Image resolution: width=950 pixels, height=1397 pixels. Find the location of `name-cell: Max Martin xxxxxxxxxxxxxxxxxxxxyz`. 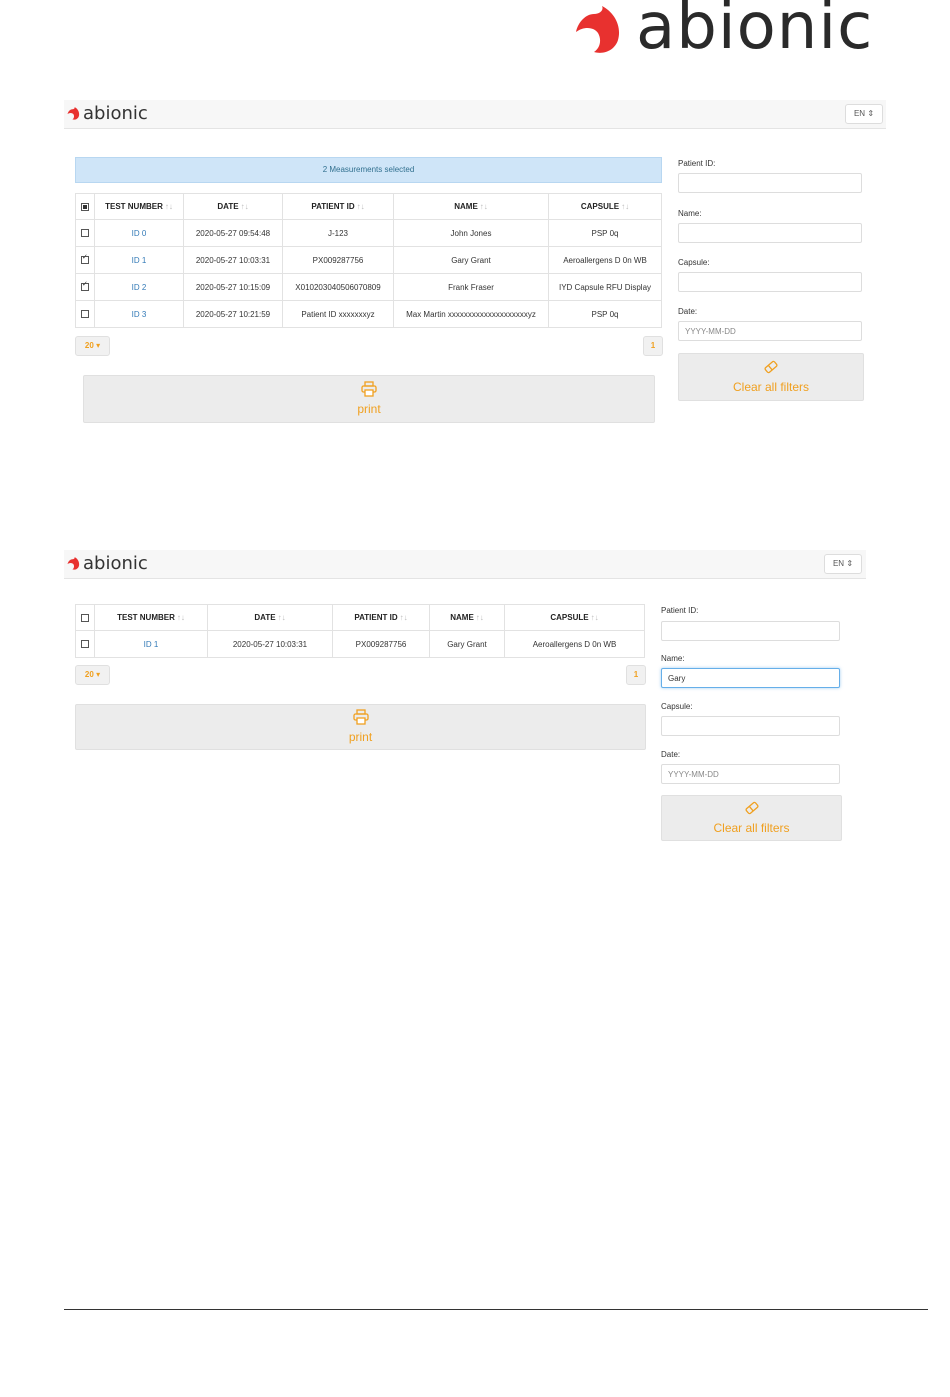

name-cell: Max Martin xxxxxxxxxxxxxxxxxxxxyz is located at coordinates (471, 314).